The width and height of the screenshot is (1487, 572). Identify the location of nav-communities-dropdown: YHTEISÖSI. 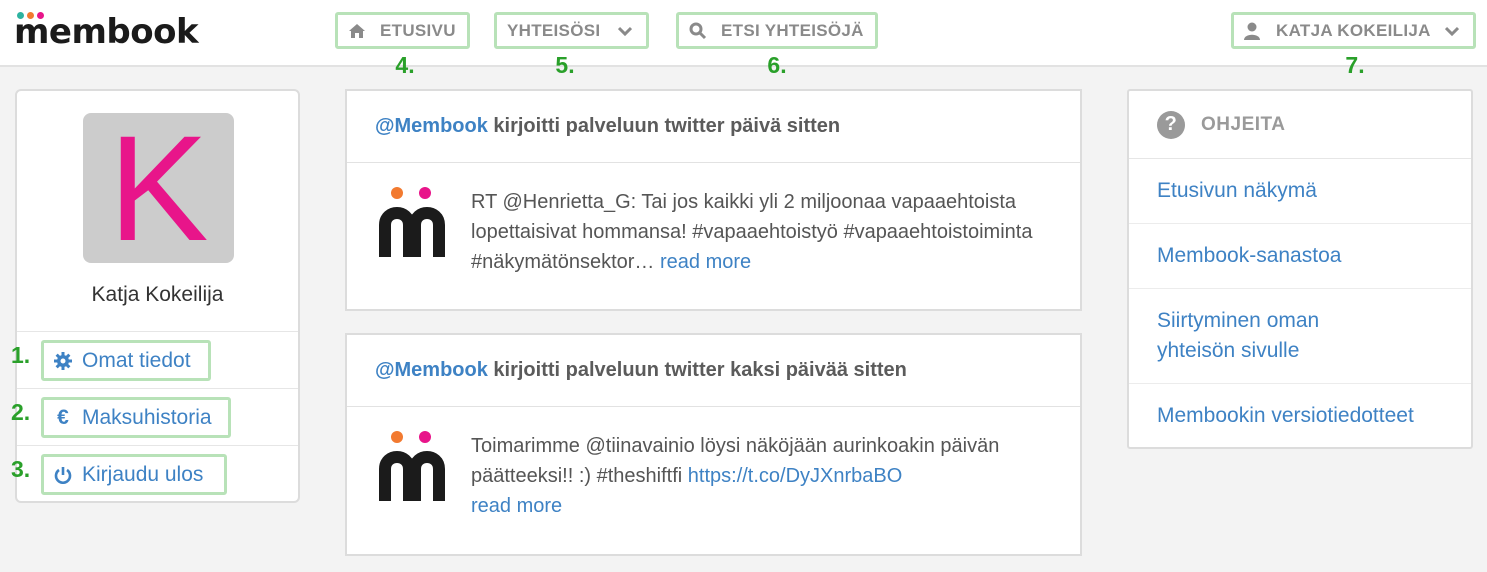
(571, 30).